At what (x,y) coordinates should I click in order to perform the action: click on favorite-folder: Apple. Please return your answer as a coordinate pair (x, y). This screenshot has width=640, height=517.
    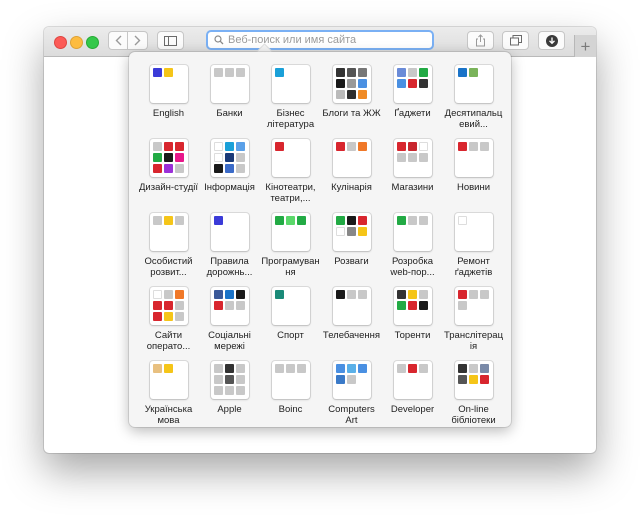
    Looking at the image, I should click on (229, 394).